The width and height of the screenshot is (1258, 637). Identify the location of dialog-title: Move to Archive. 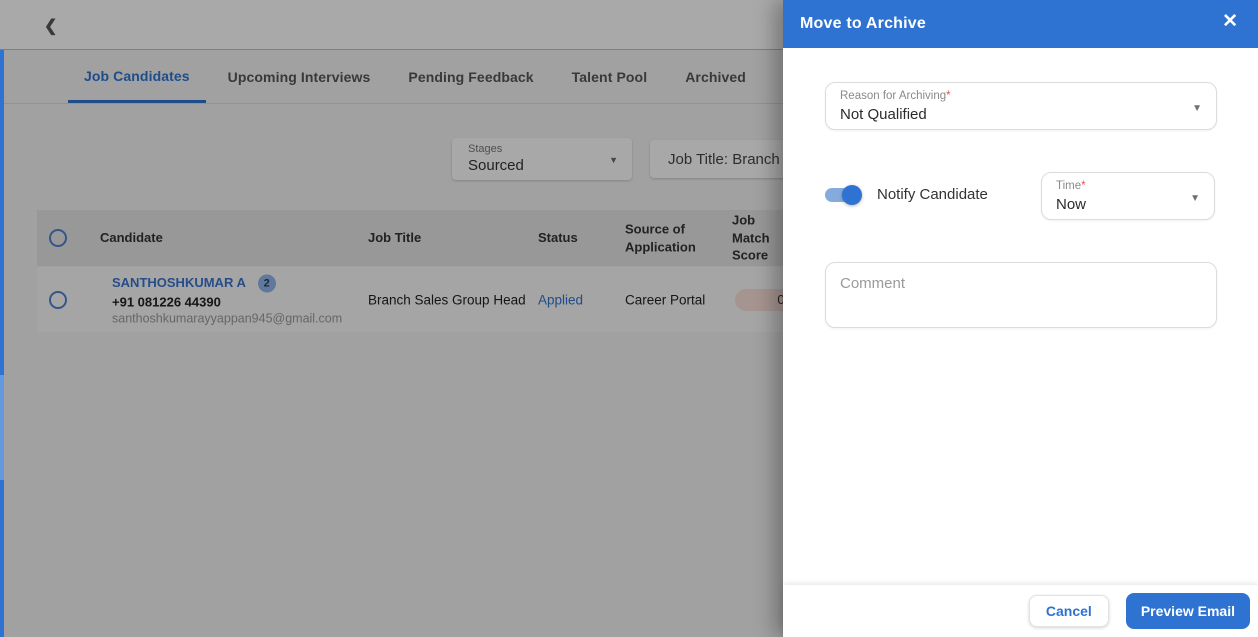
(863, 23).